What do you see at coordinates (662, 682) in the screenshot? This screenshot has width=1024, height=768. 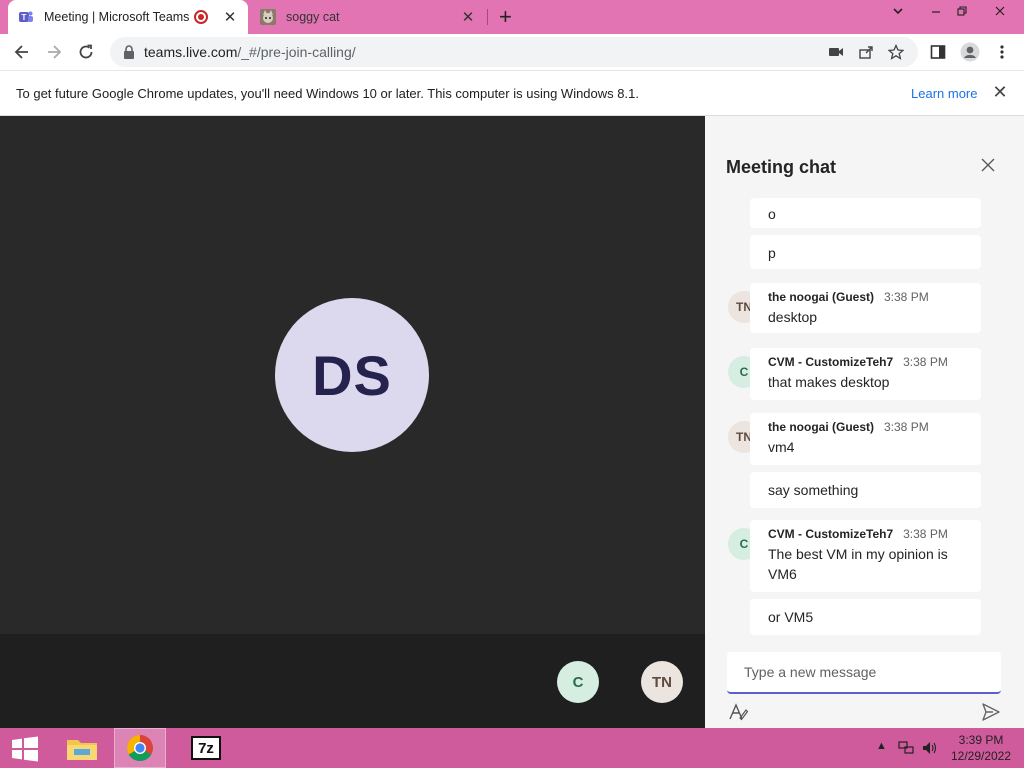 I see `participant-avatar: TN` at bounding box center [662, 682].